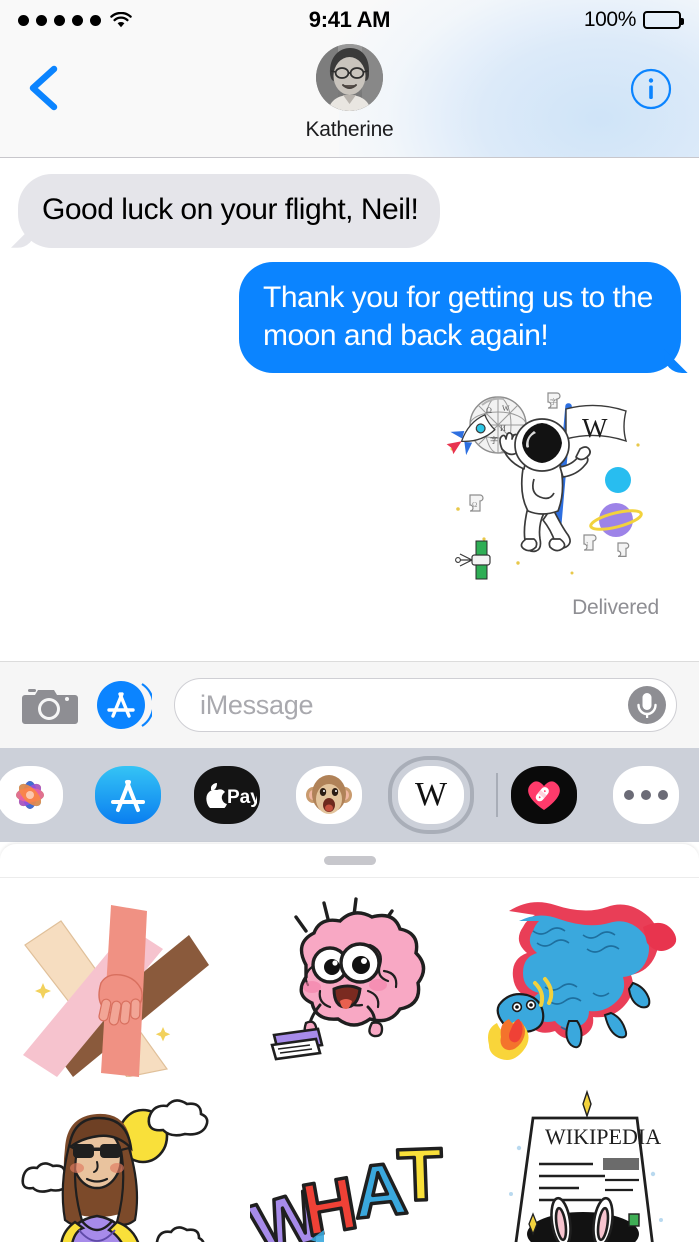 Image resolution: width=699 pixels, height=1242 pixels. I want to click on battery-icon, so click(663, 20).